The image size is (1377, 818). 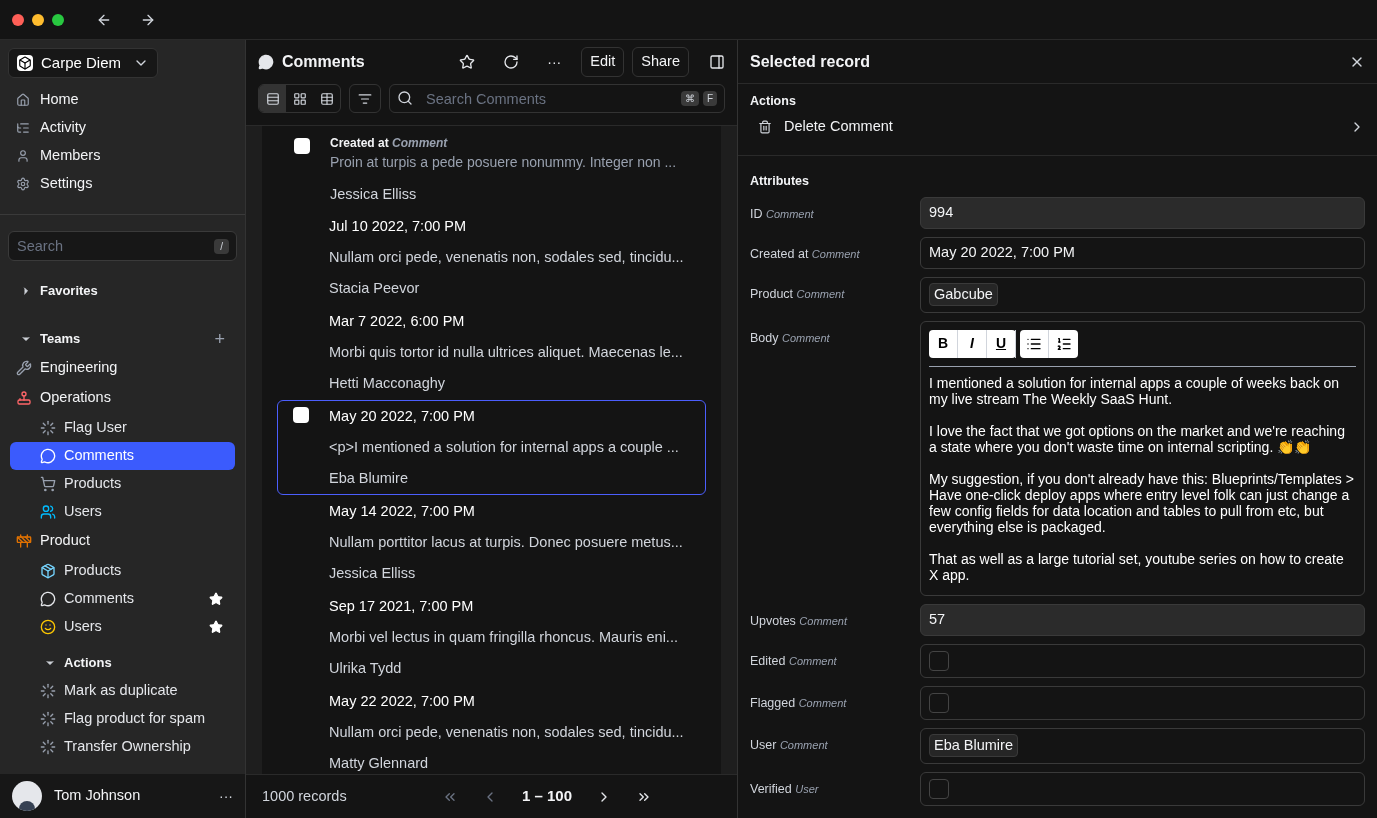 What do you see at coordinates (299, 98) in the screenshot?
I see `grid-icon` at bounding box center [299, 98].